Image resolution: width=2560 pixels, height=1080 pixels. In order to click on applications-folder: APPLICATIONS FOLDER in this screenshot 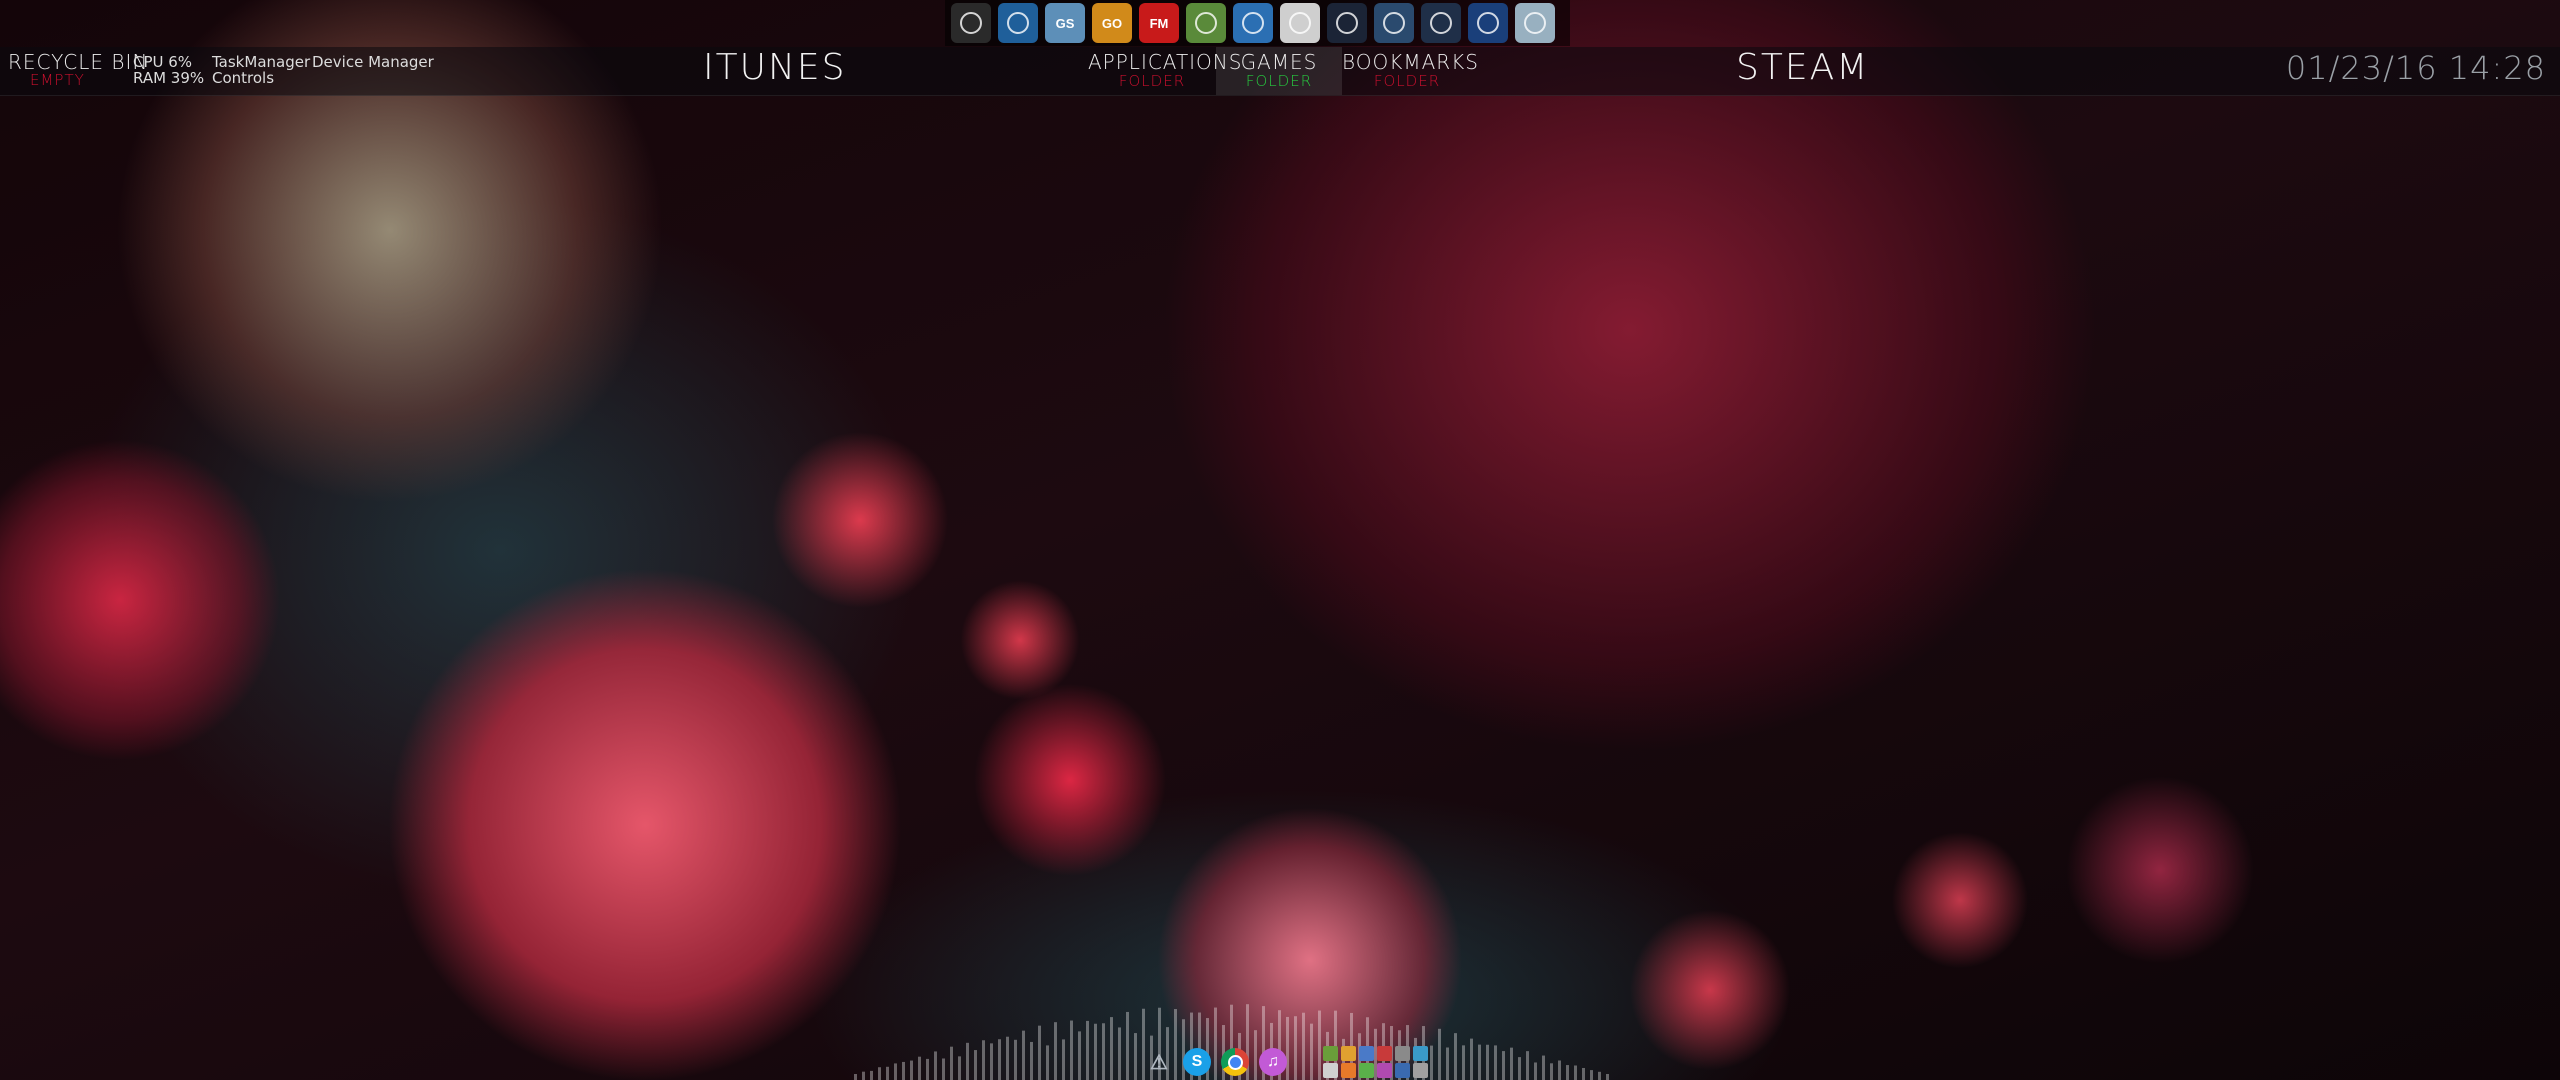, I will do `click(1165, 71)`.